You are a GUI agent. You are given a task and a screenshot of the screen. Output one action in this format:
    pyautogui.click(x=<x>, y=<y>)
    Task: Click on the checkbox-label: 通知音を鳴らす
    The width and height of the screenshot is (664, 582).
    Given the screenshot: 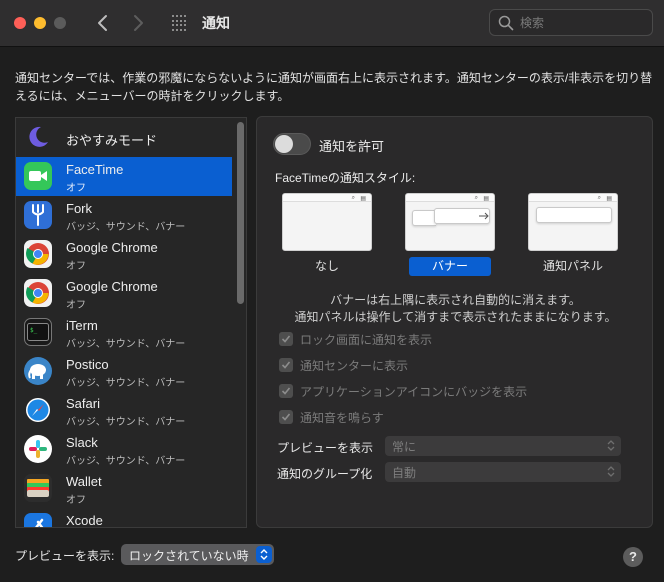 What is the action you would take?
    pyautogui.click(x=342, y=418)
    